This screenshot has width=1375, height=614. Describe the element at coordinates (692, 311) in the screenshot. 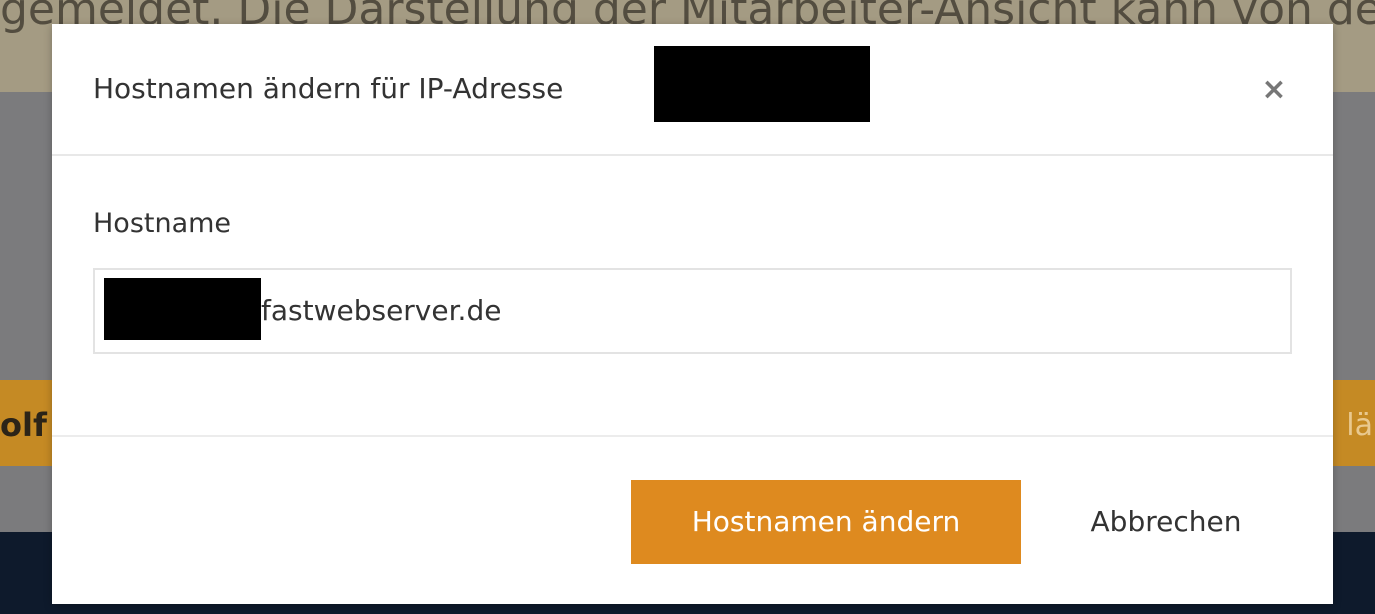

I see `hostname-input: fastwebserver.de` at that location.